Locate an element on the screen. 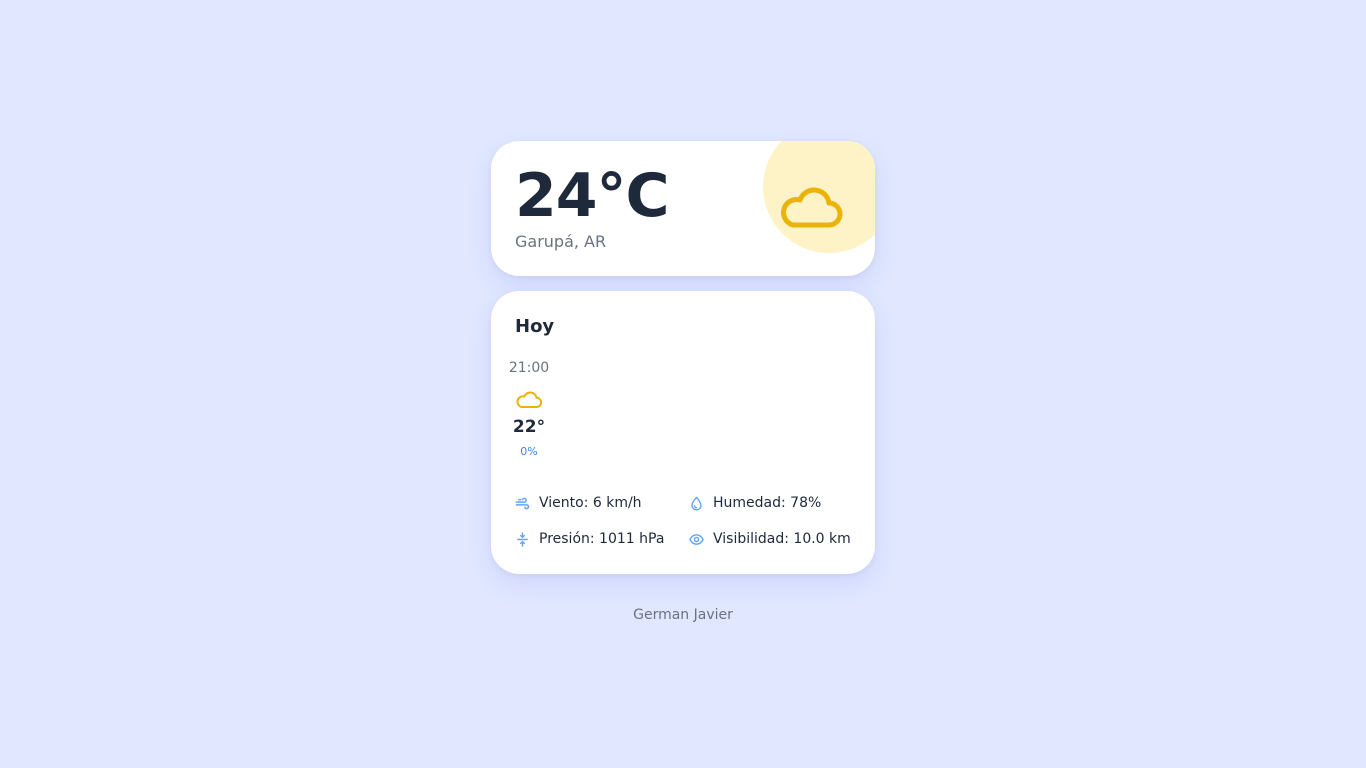  pressure-stat: Presión: 1011 hPa is located at coordinates (589, 539).